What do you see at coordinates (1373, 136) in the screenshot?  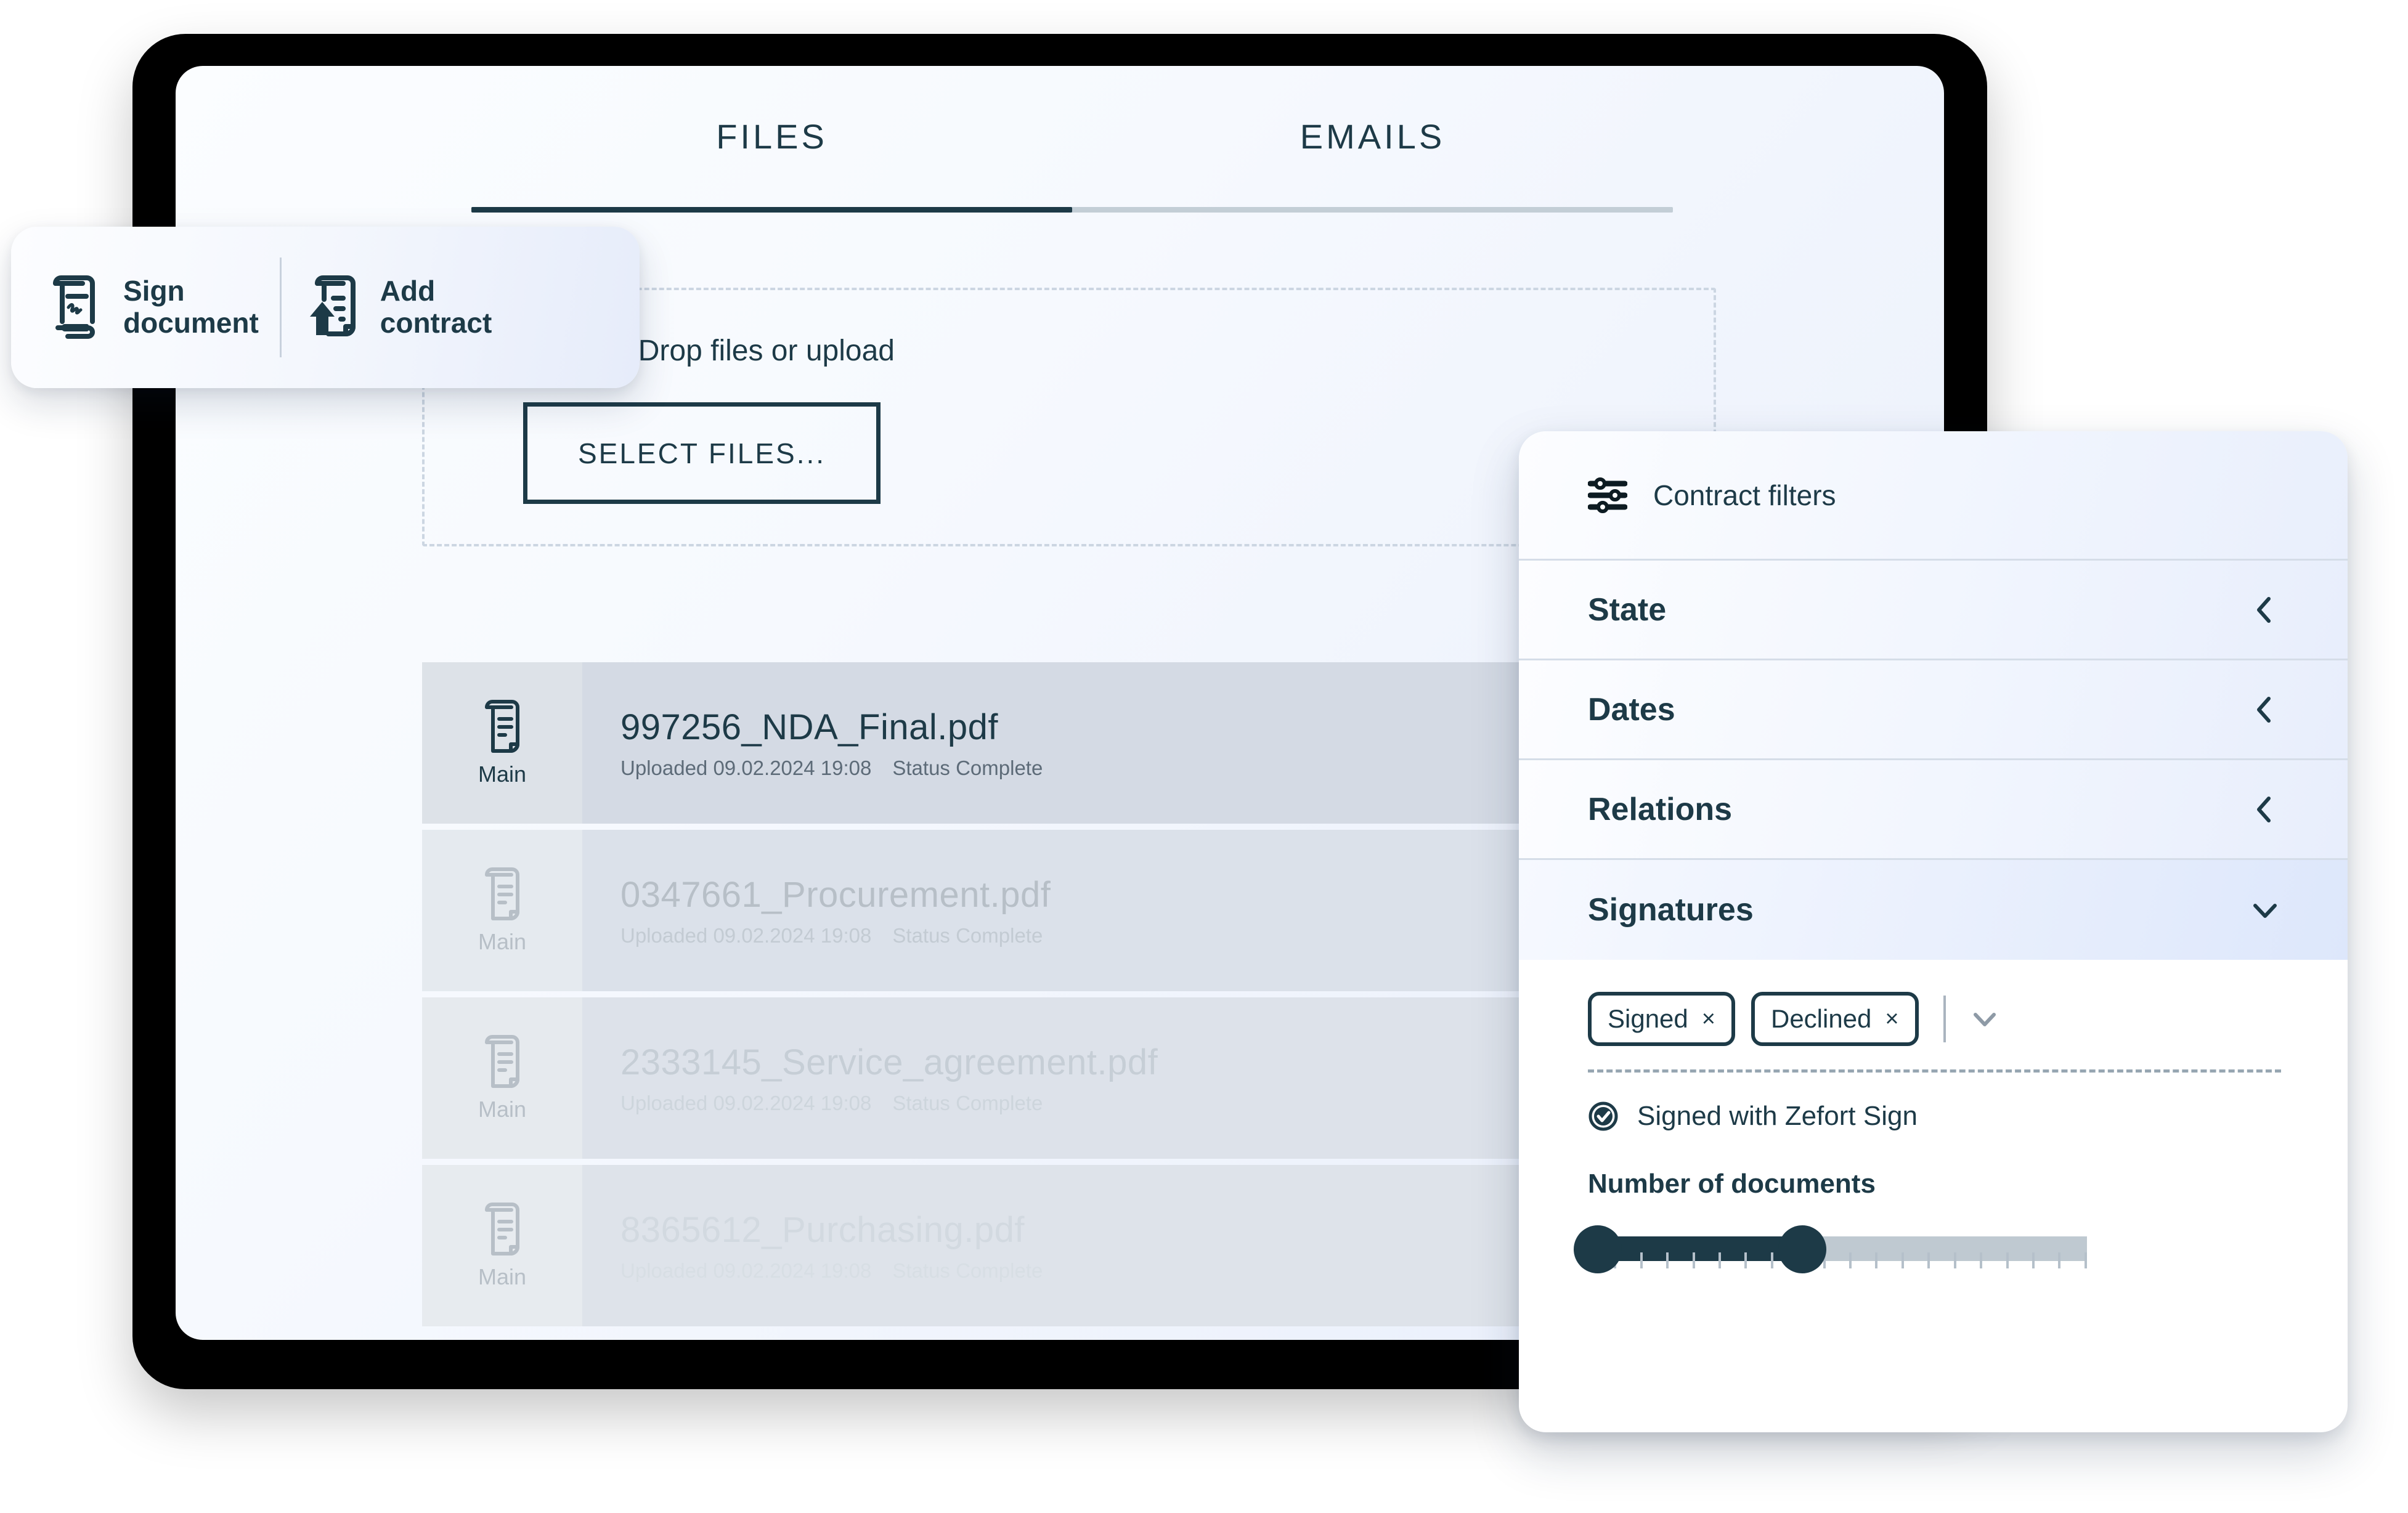 I see `tab-emails-label: EMAILS` at bounding box center [1373, 136].